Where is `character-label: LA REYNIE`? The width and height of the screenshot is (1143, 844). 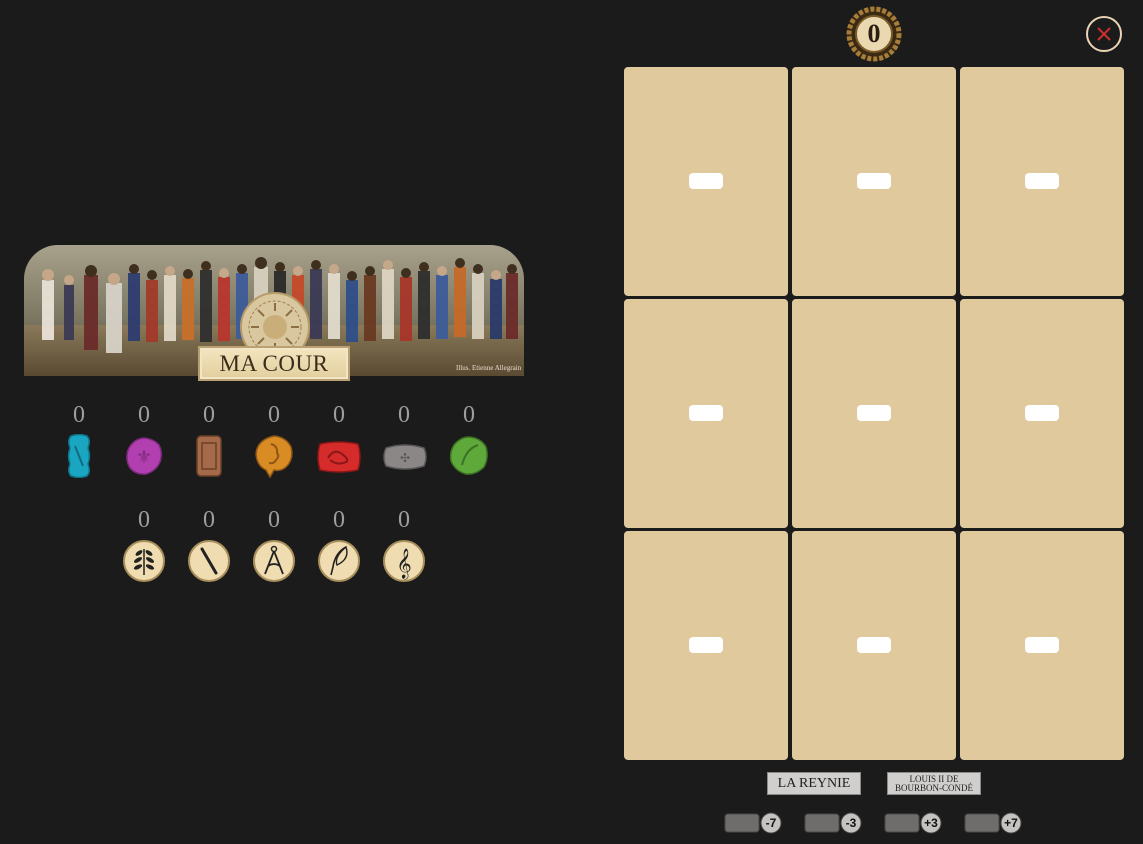 character-label: LA REYNIE is located at coordinates (814, 783).